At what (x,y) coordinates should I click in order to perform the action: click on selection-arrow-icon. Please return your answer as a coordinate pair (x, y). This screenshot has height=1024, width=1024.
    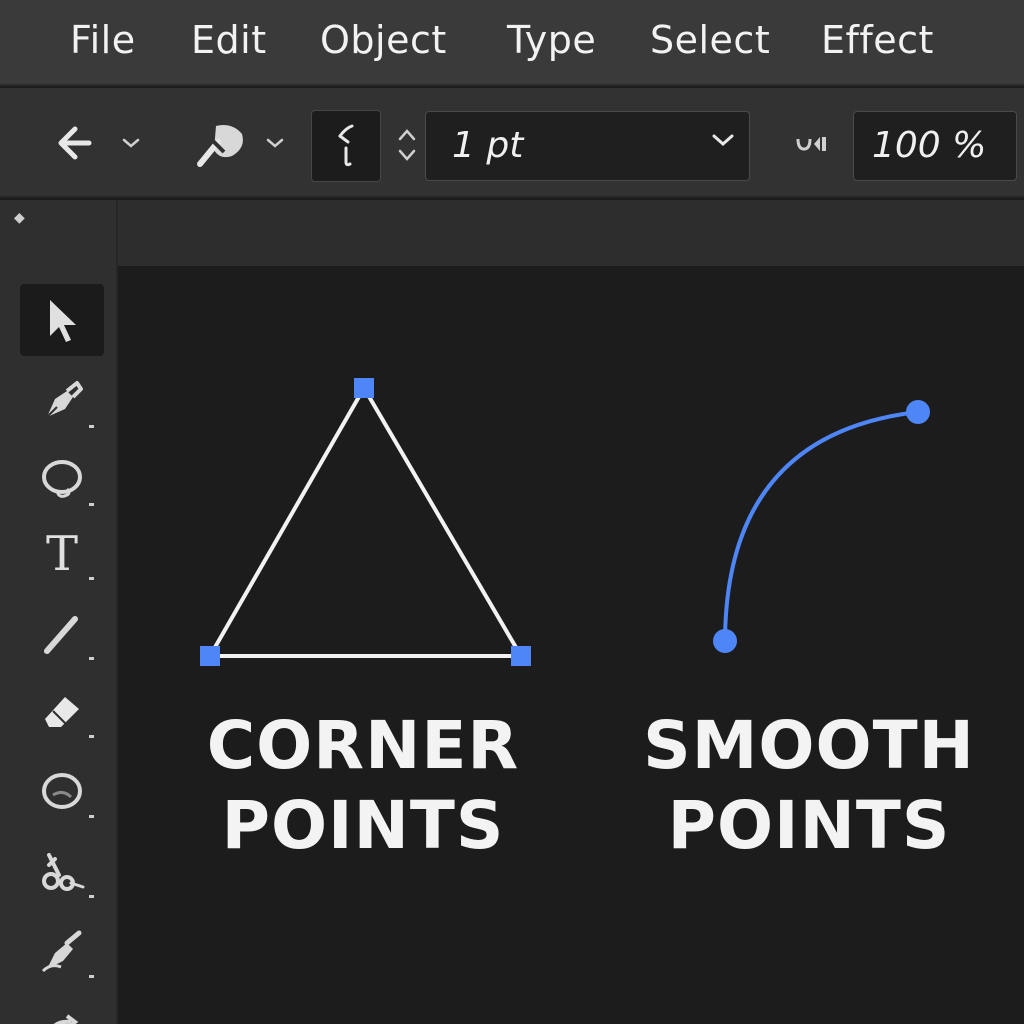
    Looking at the image, I should click on (63, 321).